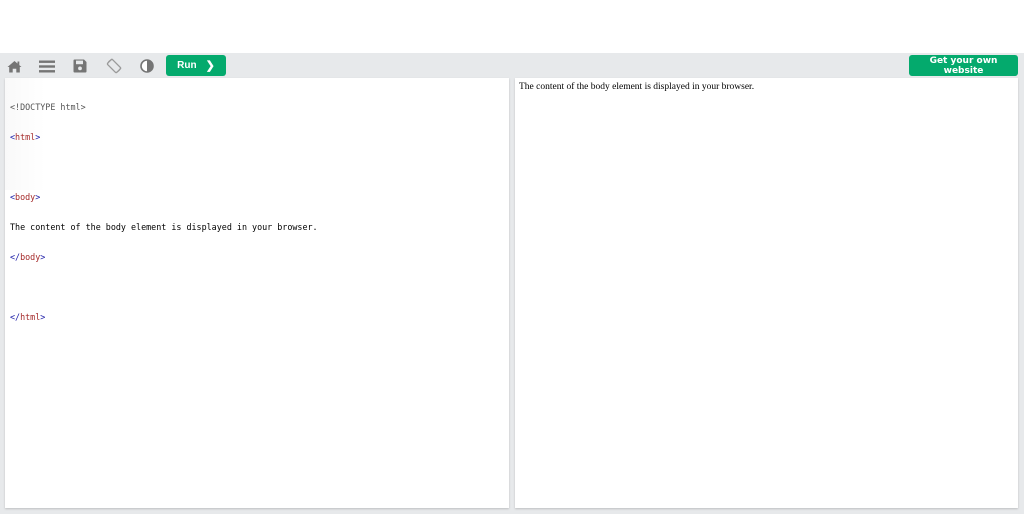  I want to click on code-line: <body>, so click(164, 197).